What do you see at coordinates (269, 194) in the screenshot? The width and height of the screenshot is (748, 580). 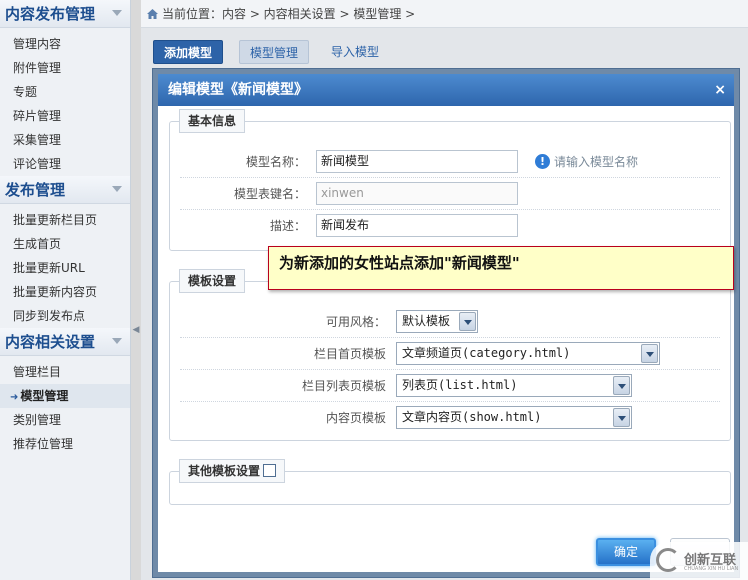 I see `table-name-label: 模型表键名：` at bounding box center [269, 194].